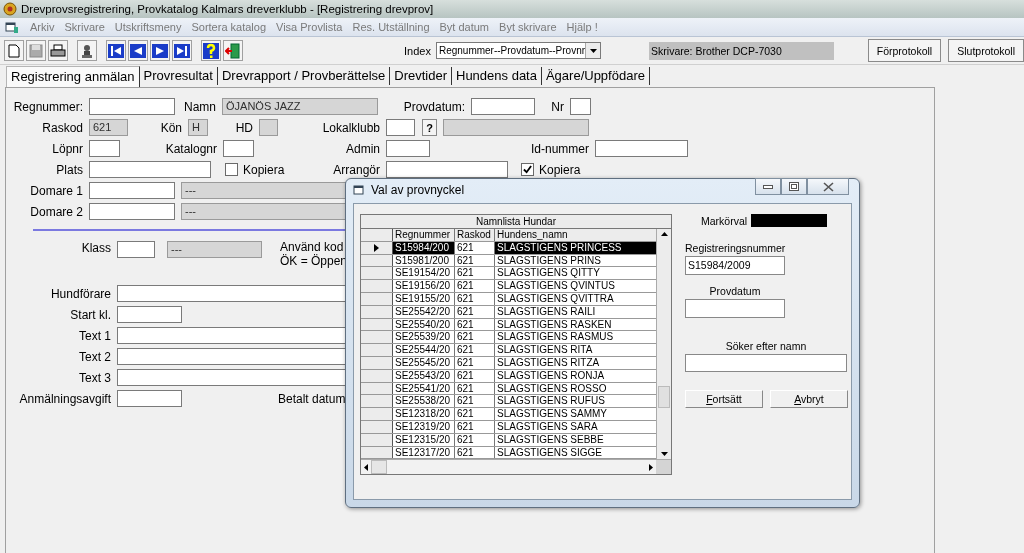 Image resolution: width=1024 pixels, height=553 pixels. What do you see at coordinates (80, 293) in the screenshot?
I see `field-label: Hundförare` at bounding box center [80, 293].